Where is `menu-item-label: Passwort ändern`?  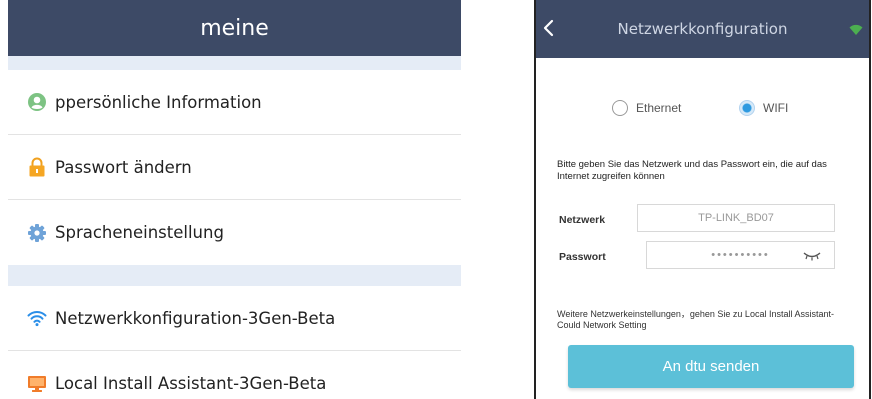 menu-item-label: Passwort ändern is located at coordinates (123, 167).